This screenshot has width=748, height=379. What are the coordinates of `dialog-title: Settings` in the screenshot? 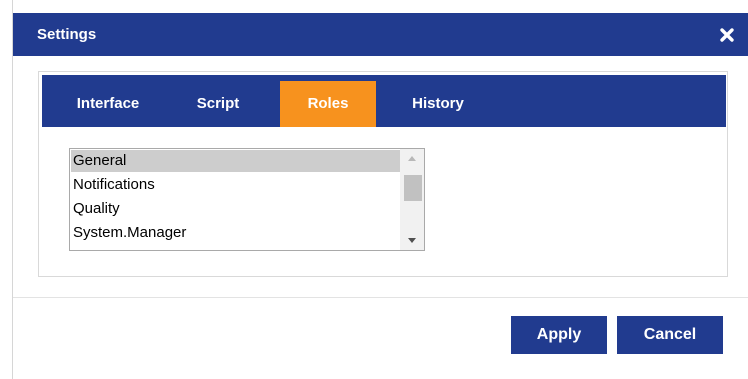 It's located at (67, 34).